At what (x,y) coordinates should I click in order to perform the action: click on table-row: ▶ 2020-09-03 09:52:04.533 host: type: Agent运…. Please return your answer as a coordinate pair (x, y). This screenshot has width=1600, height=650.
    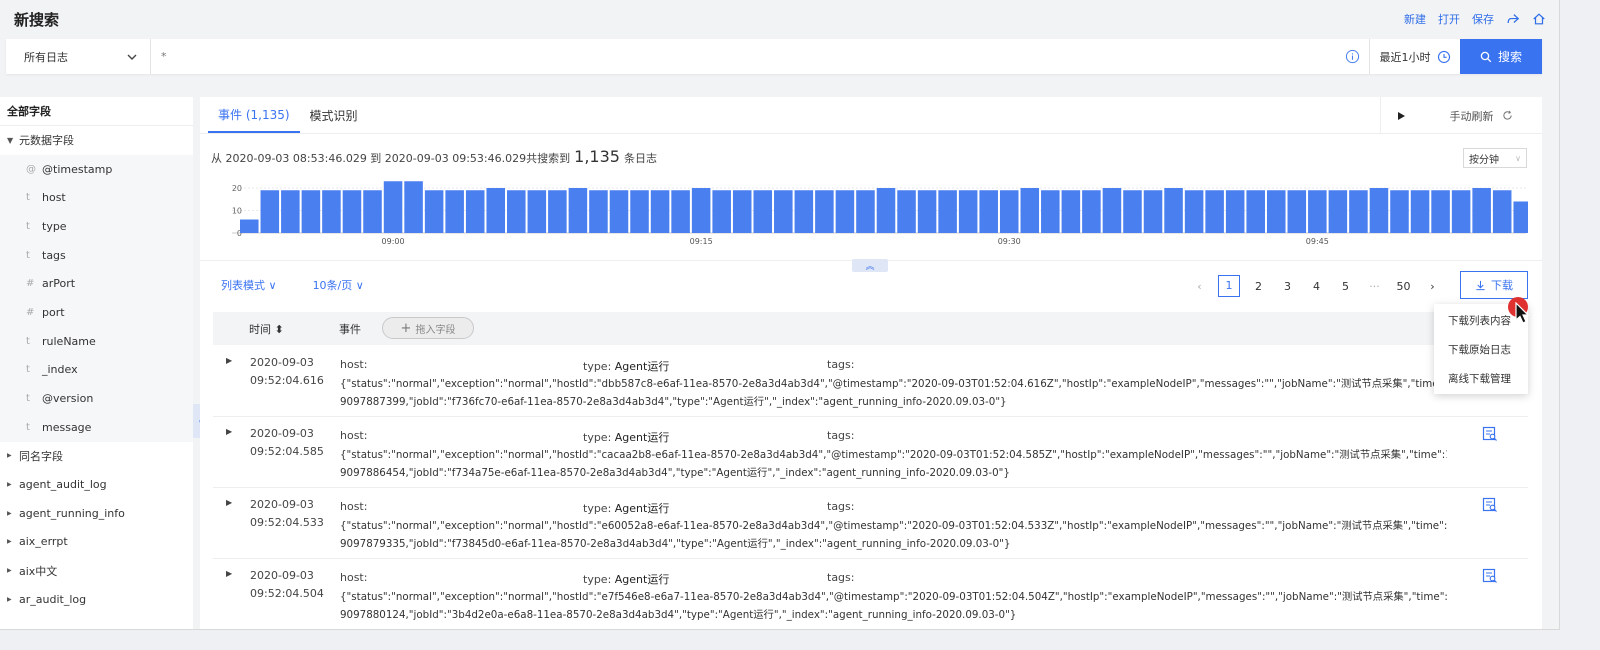
    Looking at the image, I should click on (870, 523).